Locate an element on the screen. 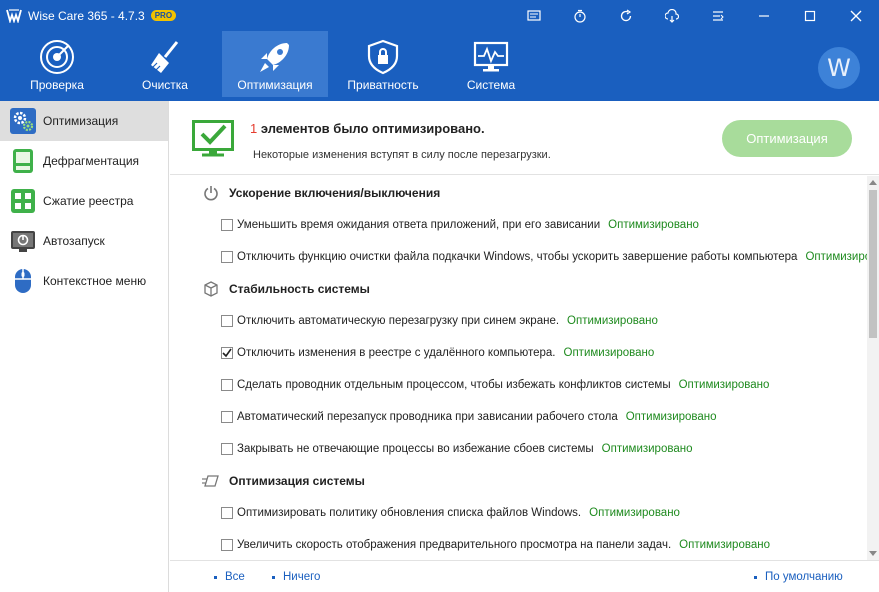  checkmark-icon is located at coordinates (227, 353).